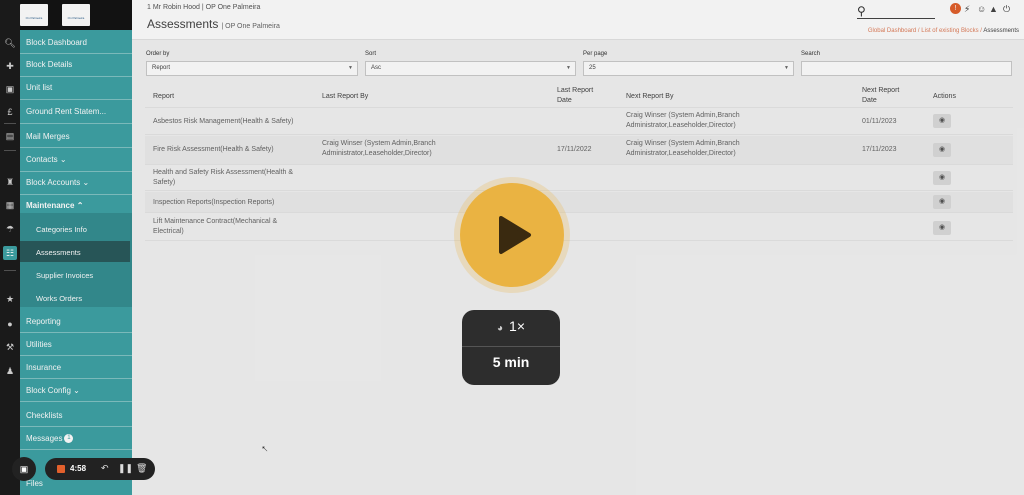  What do you see at coordinates (981, 9) in the screenshot?
I see `smiley-icon: ☺` at bounding box center [981, 9].